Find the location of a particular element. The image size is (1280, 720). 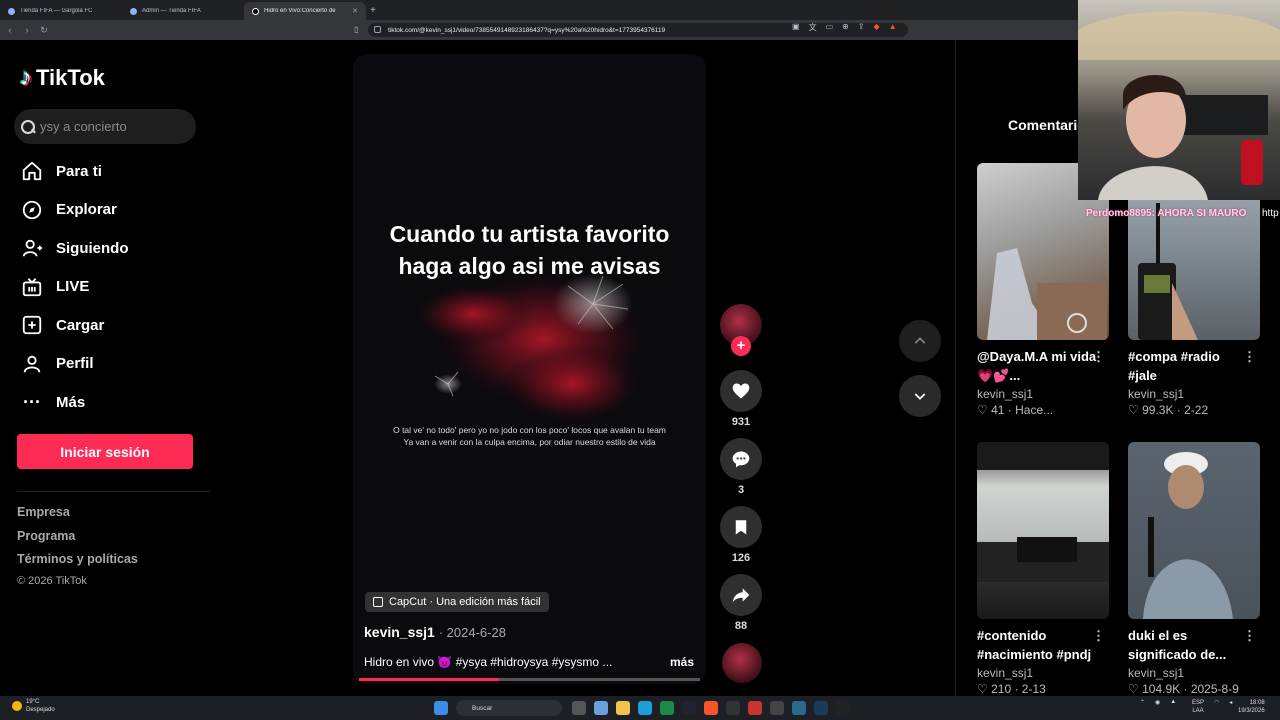

cast-icon: ▭ is located at coordinates (830, 27).